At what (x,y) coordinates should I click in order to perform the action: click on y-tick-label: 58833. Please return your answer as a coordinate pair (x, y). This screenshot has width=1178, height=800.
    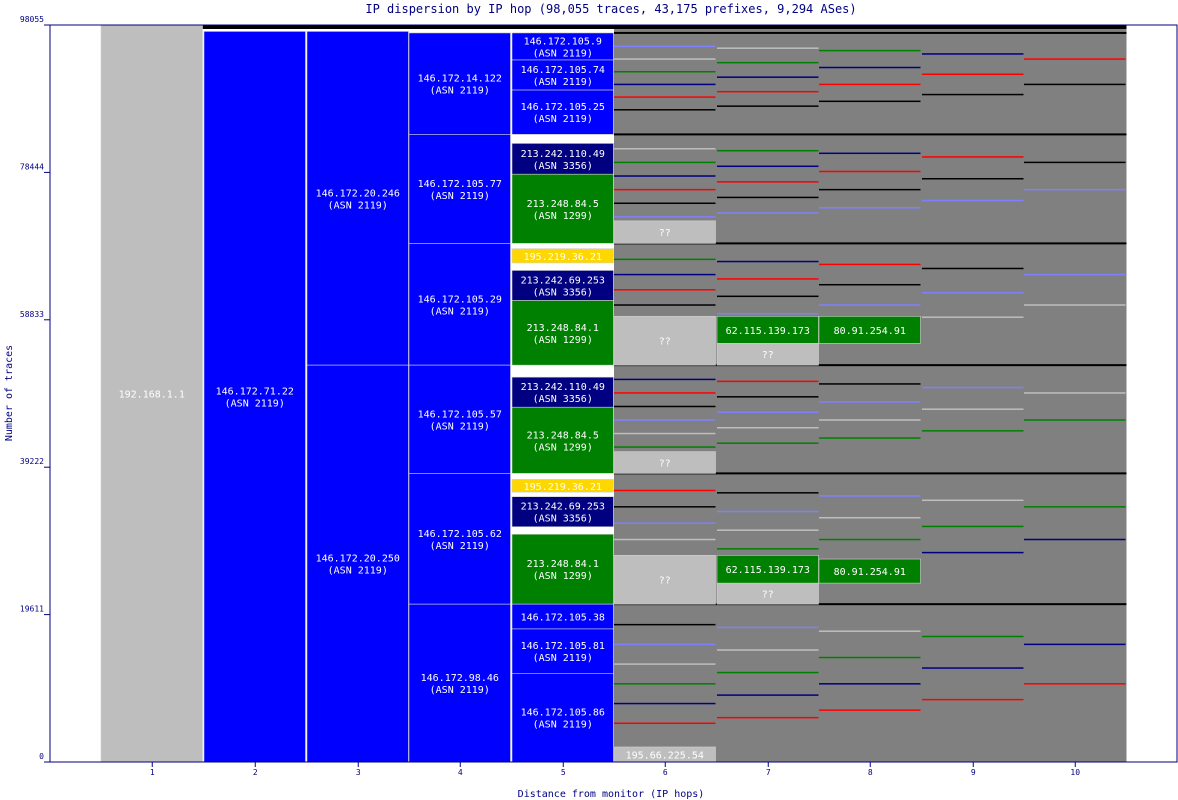
    Looking at the image, I should click on (32, 314).